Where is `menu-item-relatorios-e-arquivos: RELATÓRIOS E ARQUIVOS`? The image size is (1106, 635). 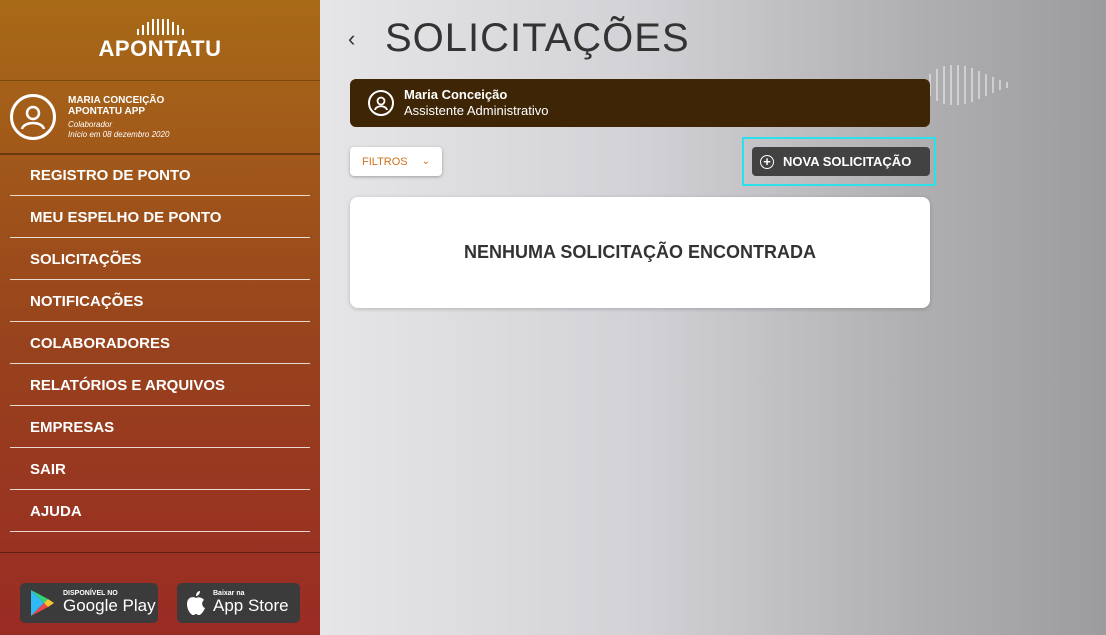 menu-item-relatorios-e-arquivos: RELATÓRIOS E ARQUIVOS is located at coordinates (160, 385).